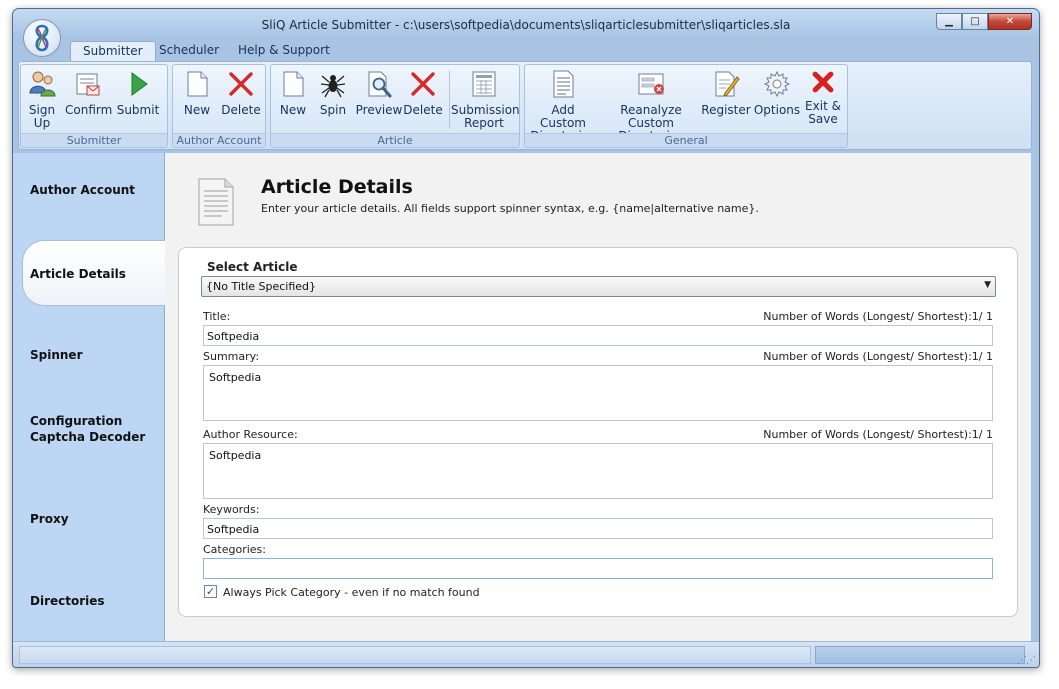 The image size is (1059, 689). Describe the element at coordinates (598, 335) in the screenshot. I see `title-input: Softpedia` at that location.